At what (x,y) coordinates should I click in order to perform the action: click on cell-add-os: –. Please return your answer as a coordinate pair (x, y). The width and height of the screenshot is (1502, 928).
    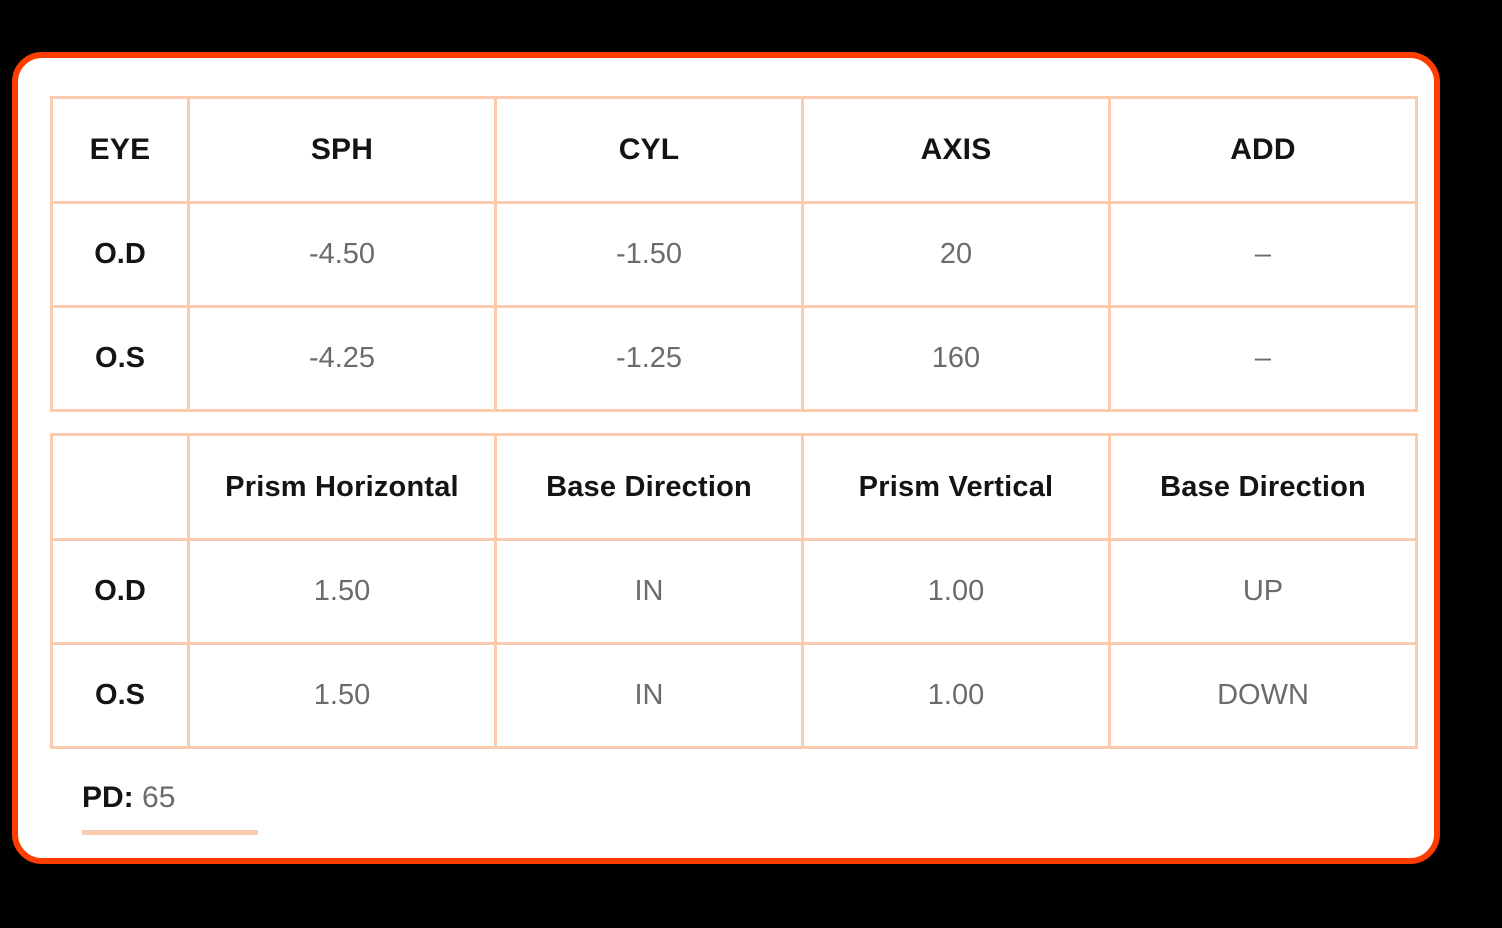
    Looking at the image, I should click on (1263, 358).